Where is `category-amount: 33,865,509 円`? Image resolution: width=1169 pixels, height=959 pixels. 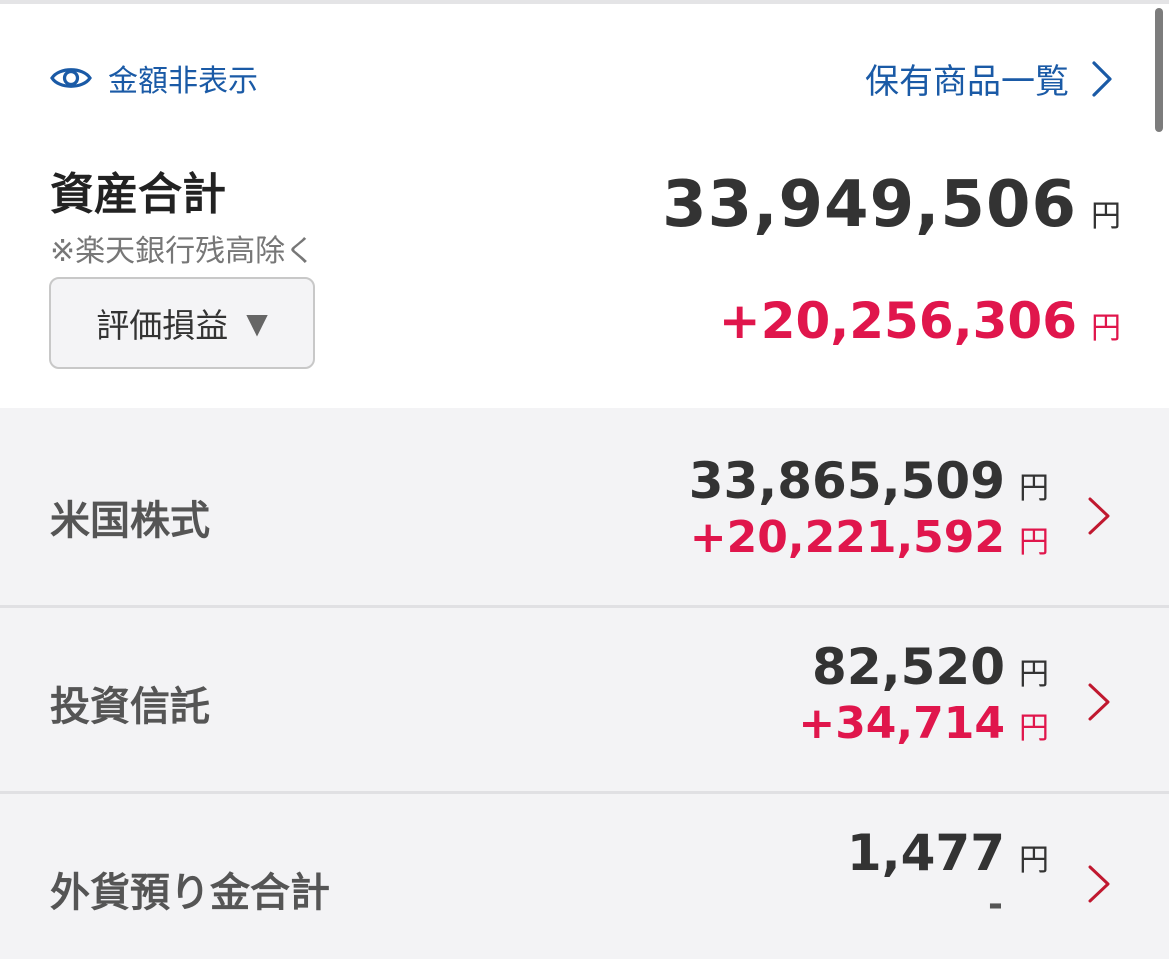 category-amount: 33,865,509 円 is located at coordinates (869, 481).